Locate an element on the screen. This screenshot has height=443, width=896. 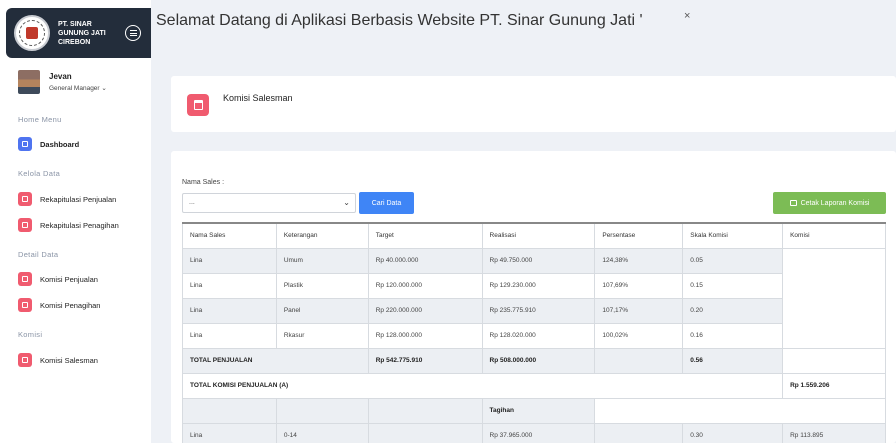
sidebar-item-komisi-penagihan: Komisi Penagihan is located at coordinates (59, 305).